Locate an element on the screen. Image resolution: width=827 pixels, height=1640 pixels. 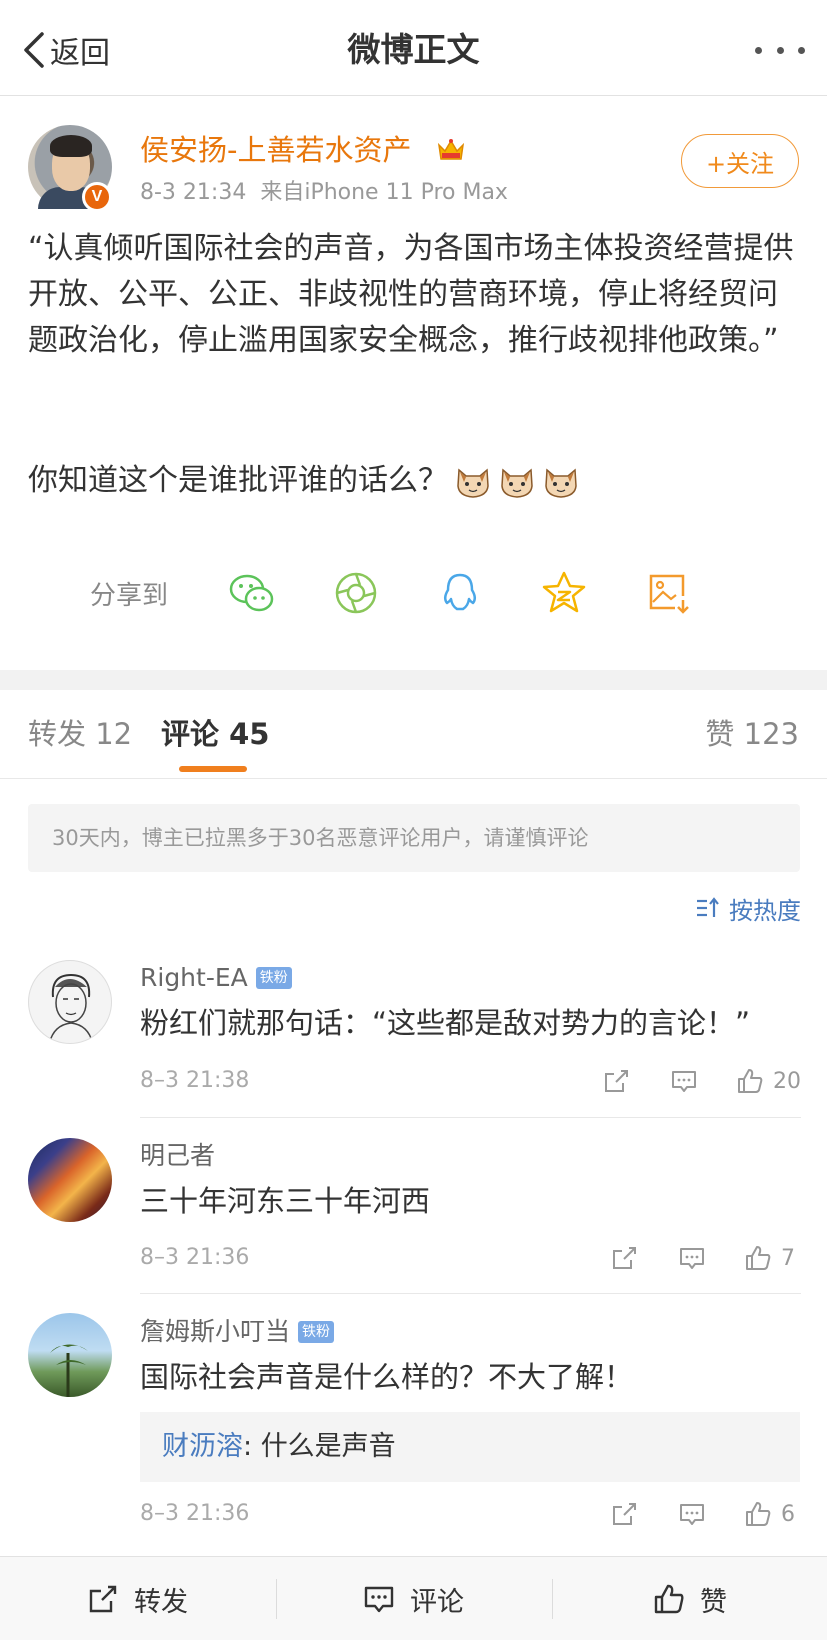
moments-icon is located at coordinates (356, 593).